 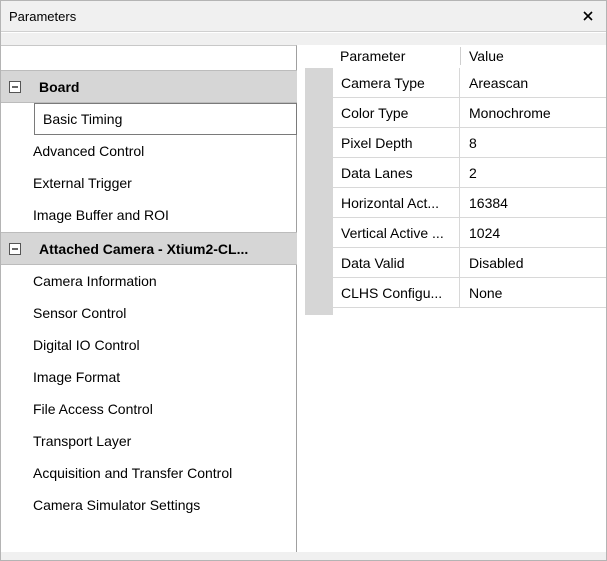 I want to click on grid-row-data-valid: Data Valid Disabled, so click(x=469, y=263).